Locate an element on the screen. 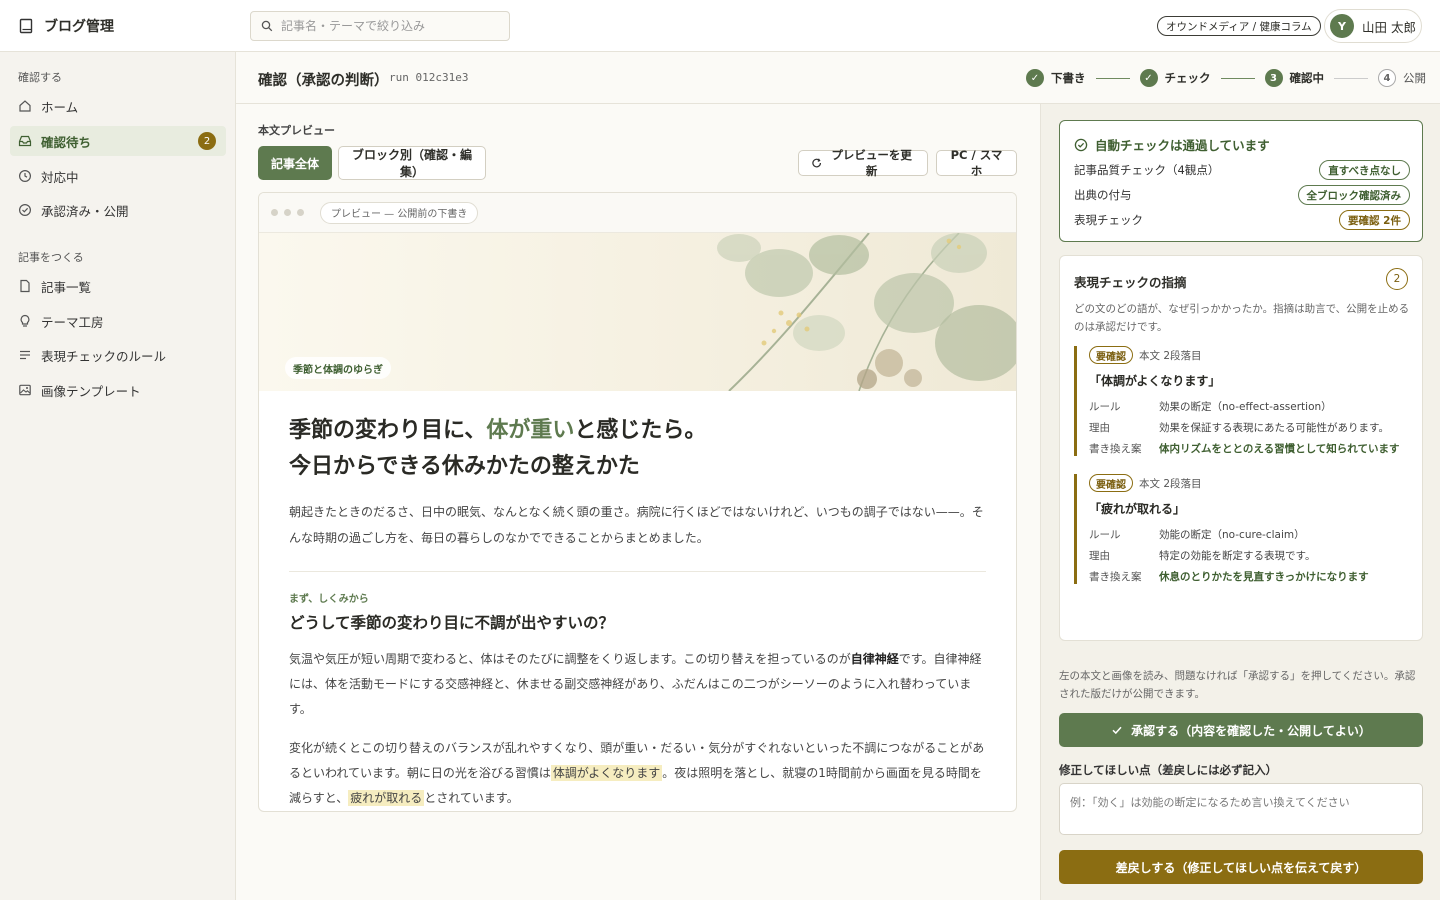 The height and width of the screenshot is (900, 1440). search-icon is located at coordinates (267, 26).